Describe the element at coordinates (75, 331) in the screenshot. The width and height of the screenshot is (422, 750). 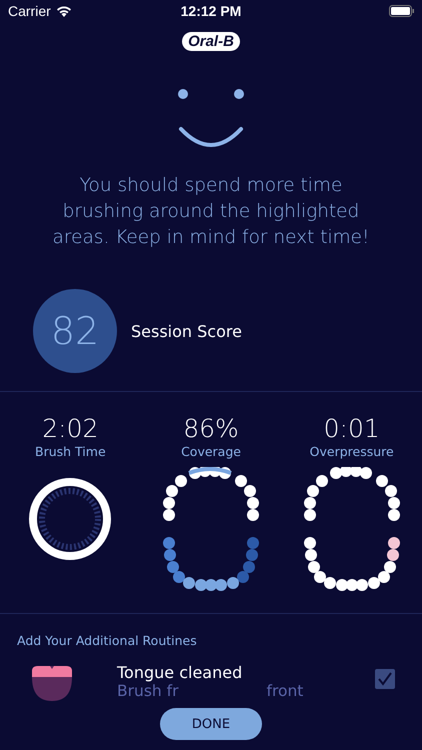
I see `score-value: 82` at that location.